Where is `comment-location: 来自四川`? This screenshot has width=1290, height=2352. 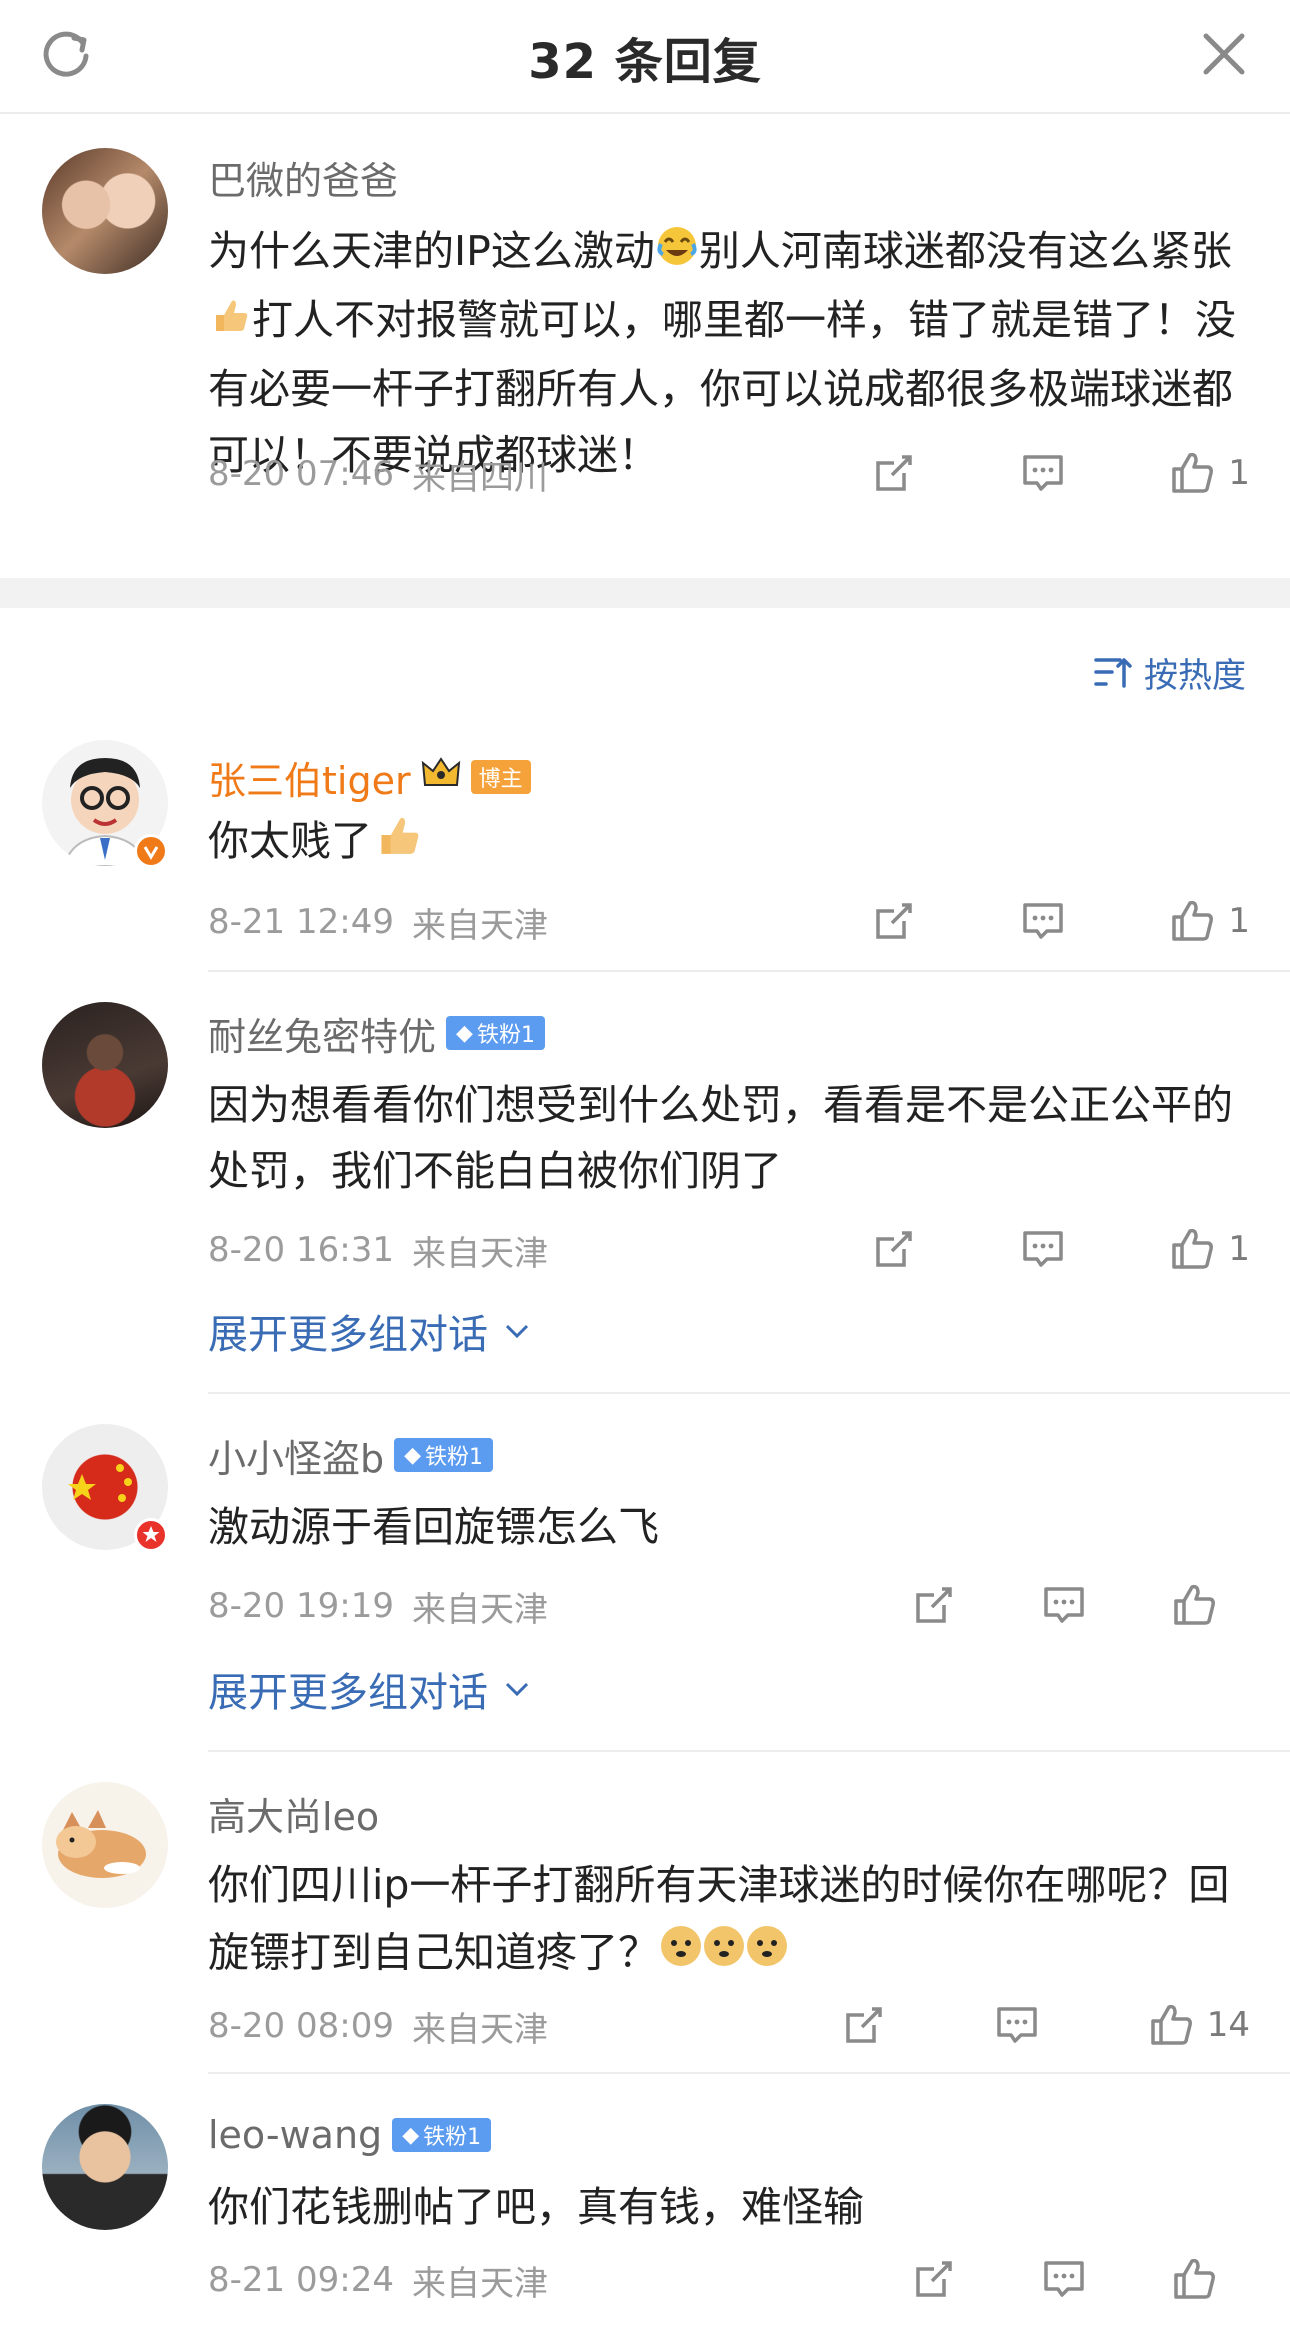 comment-location: 来自四川 is located at coordinates (479, 477).